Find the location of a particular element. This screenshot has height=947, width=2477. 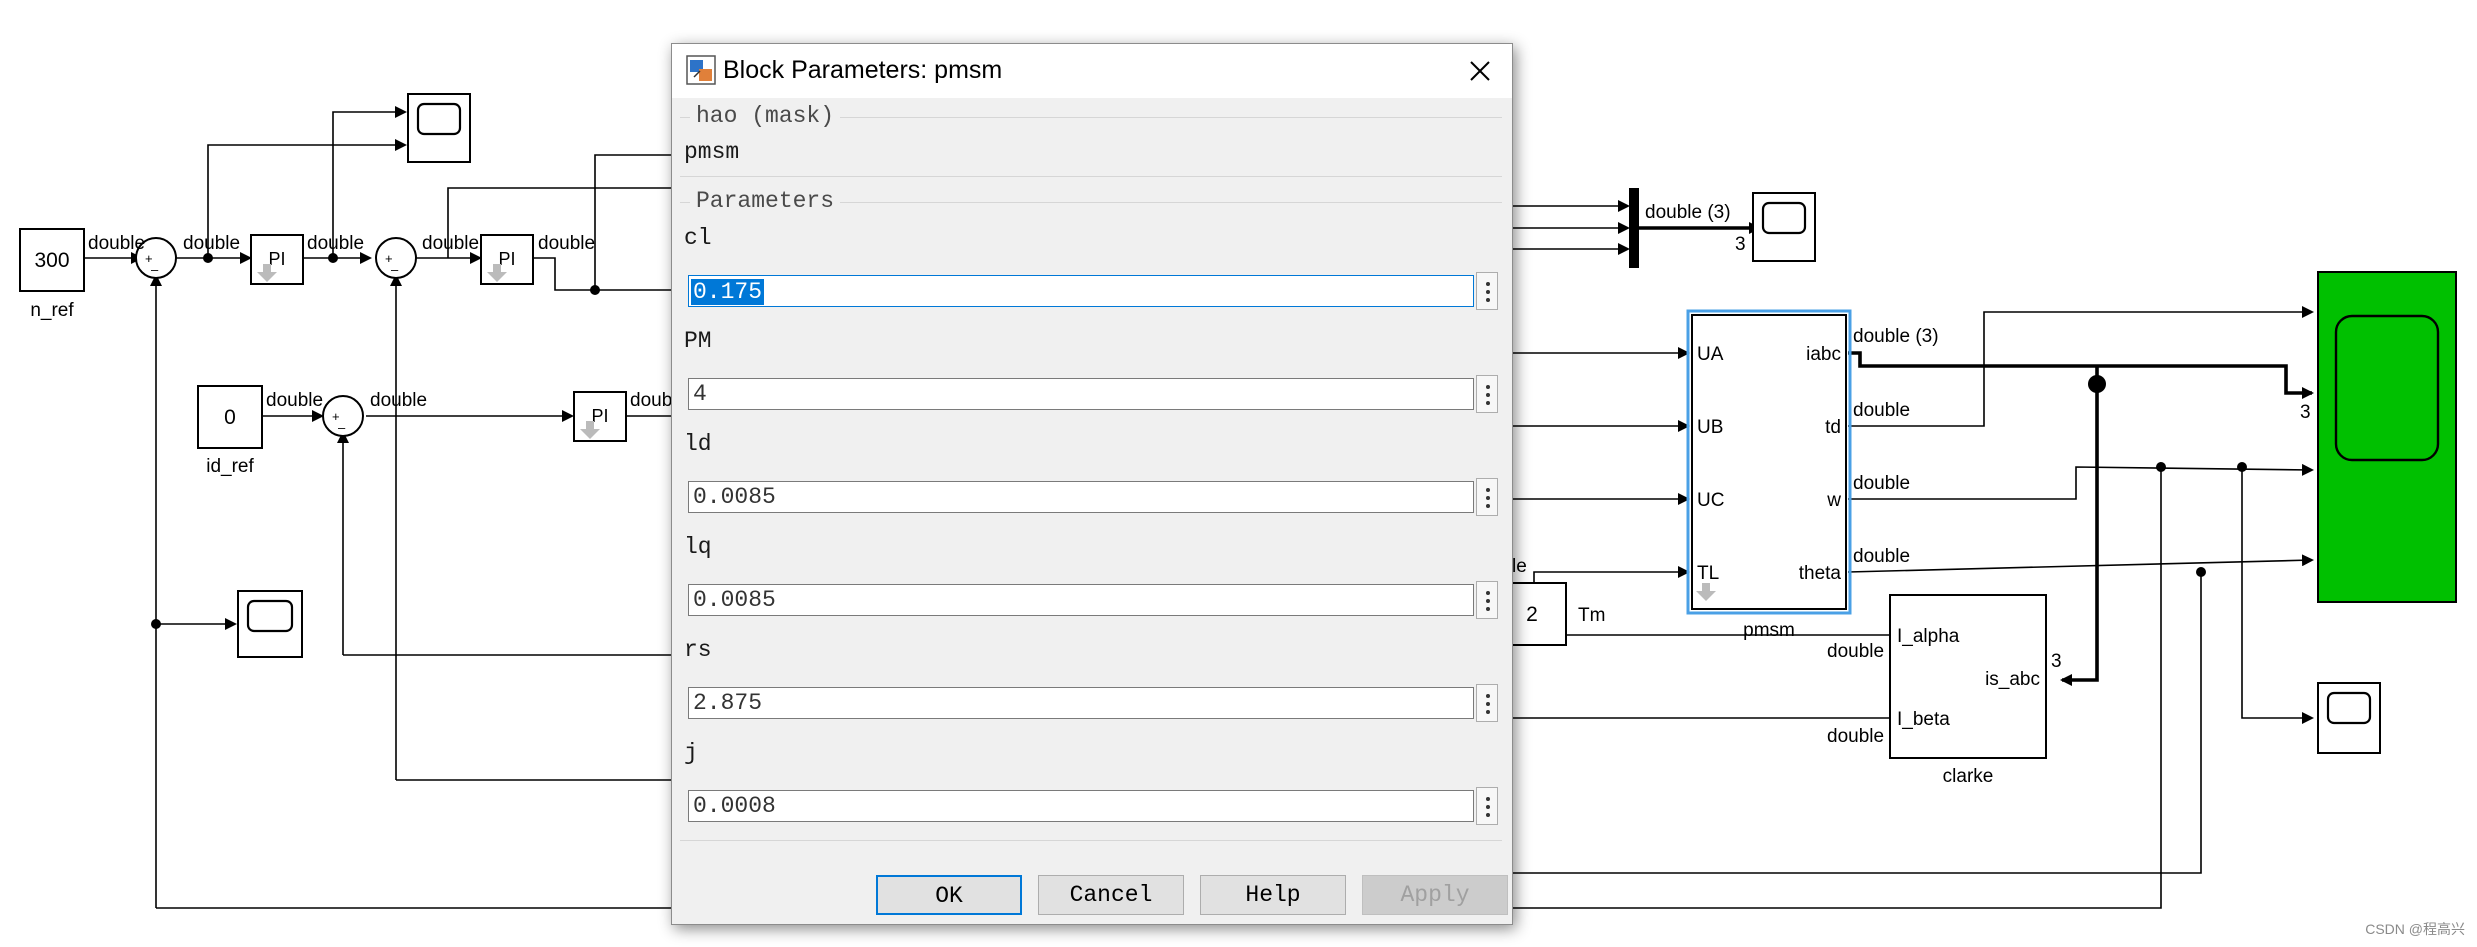

sig-label-4: double is located at coordinates (450, 243).